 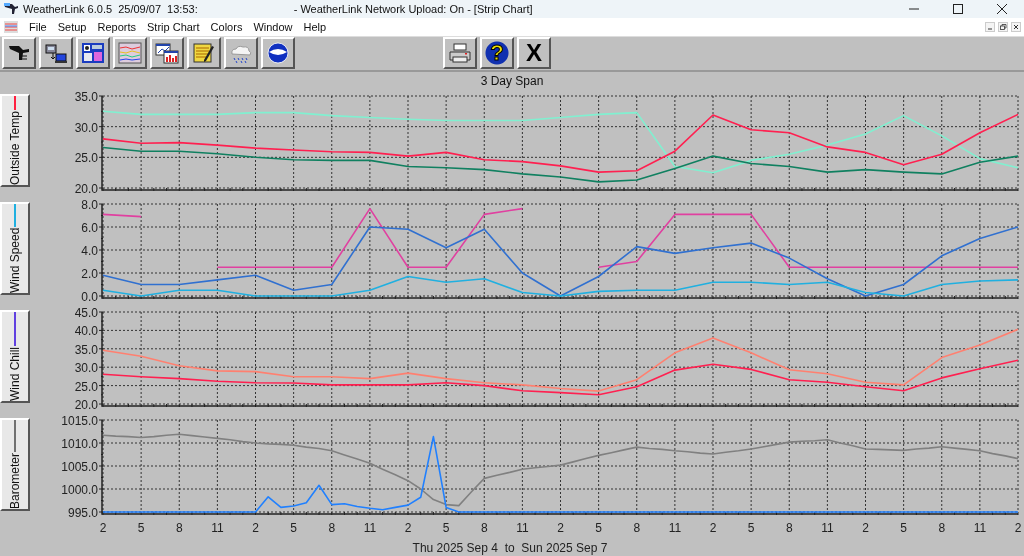 What do you see at coordinates (241, 53) in the screenshot?
I see `cloud-button` at bounding box center [241, 53].